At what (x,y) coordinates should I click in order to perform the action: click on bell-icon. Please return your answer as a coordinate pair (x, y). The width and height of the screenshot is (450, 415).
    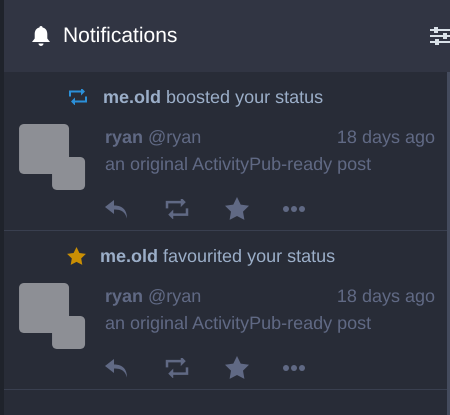
    Looking at the image, I should click on (41, 36).